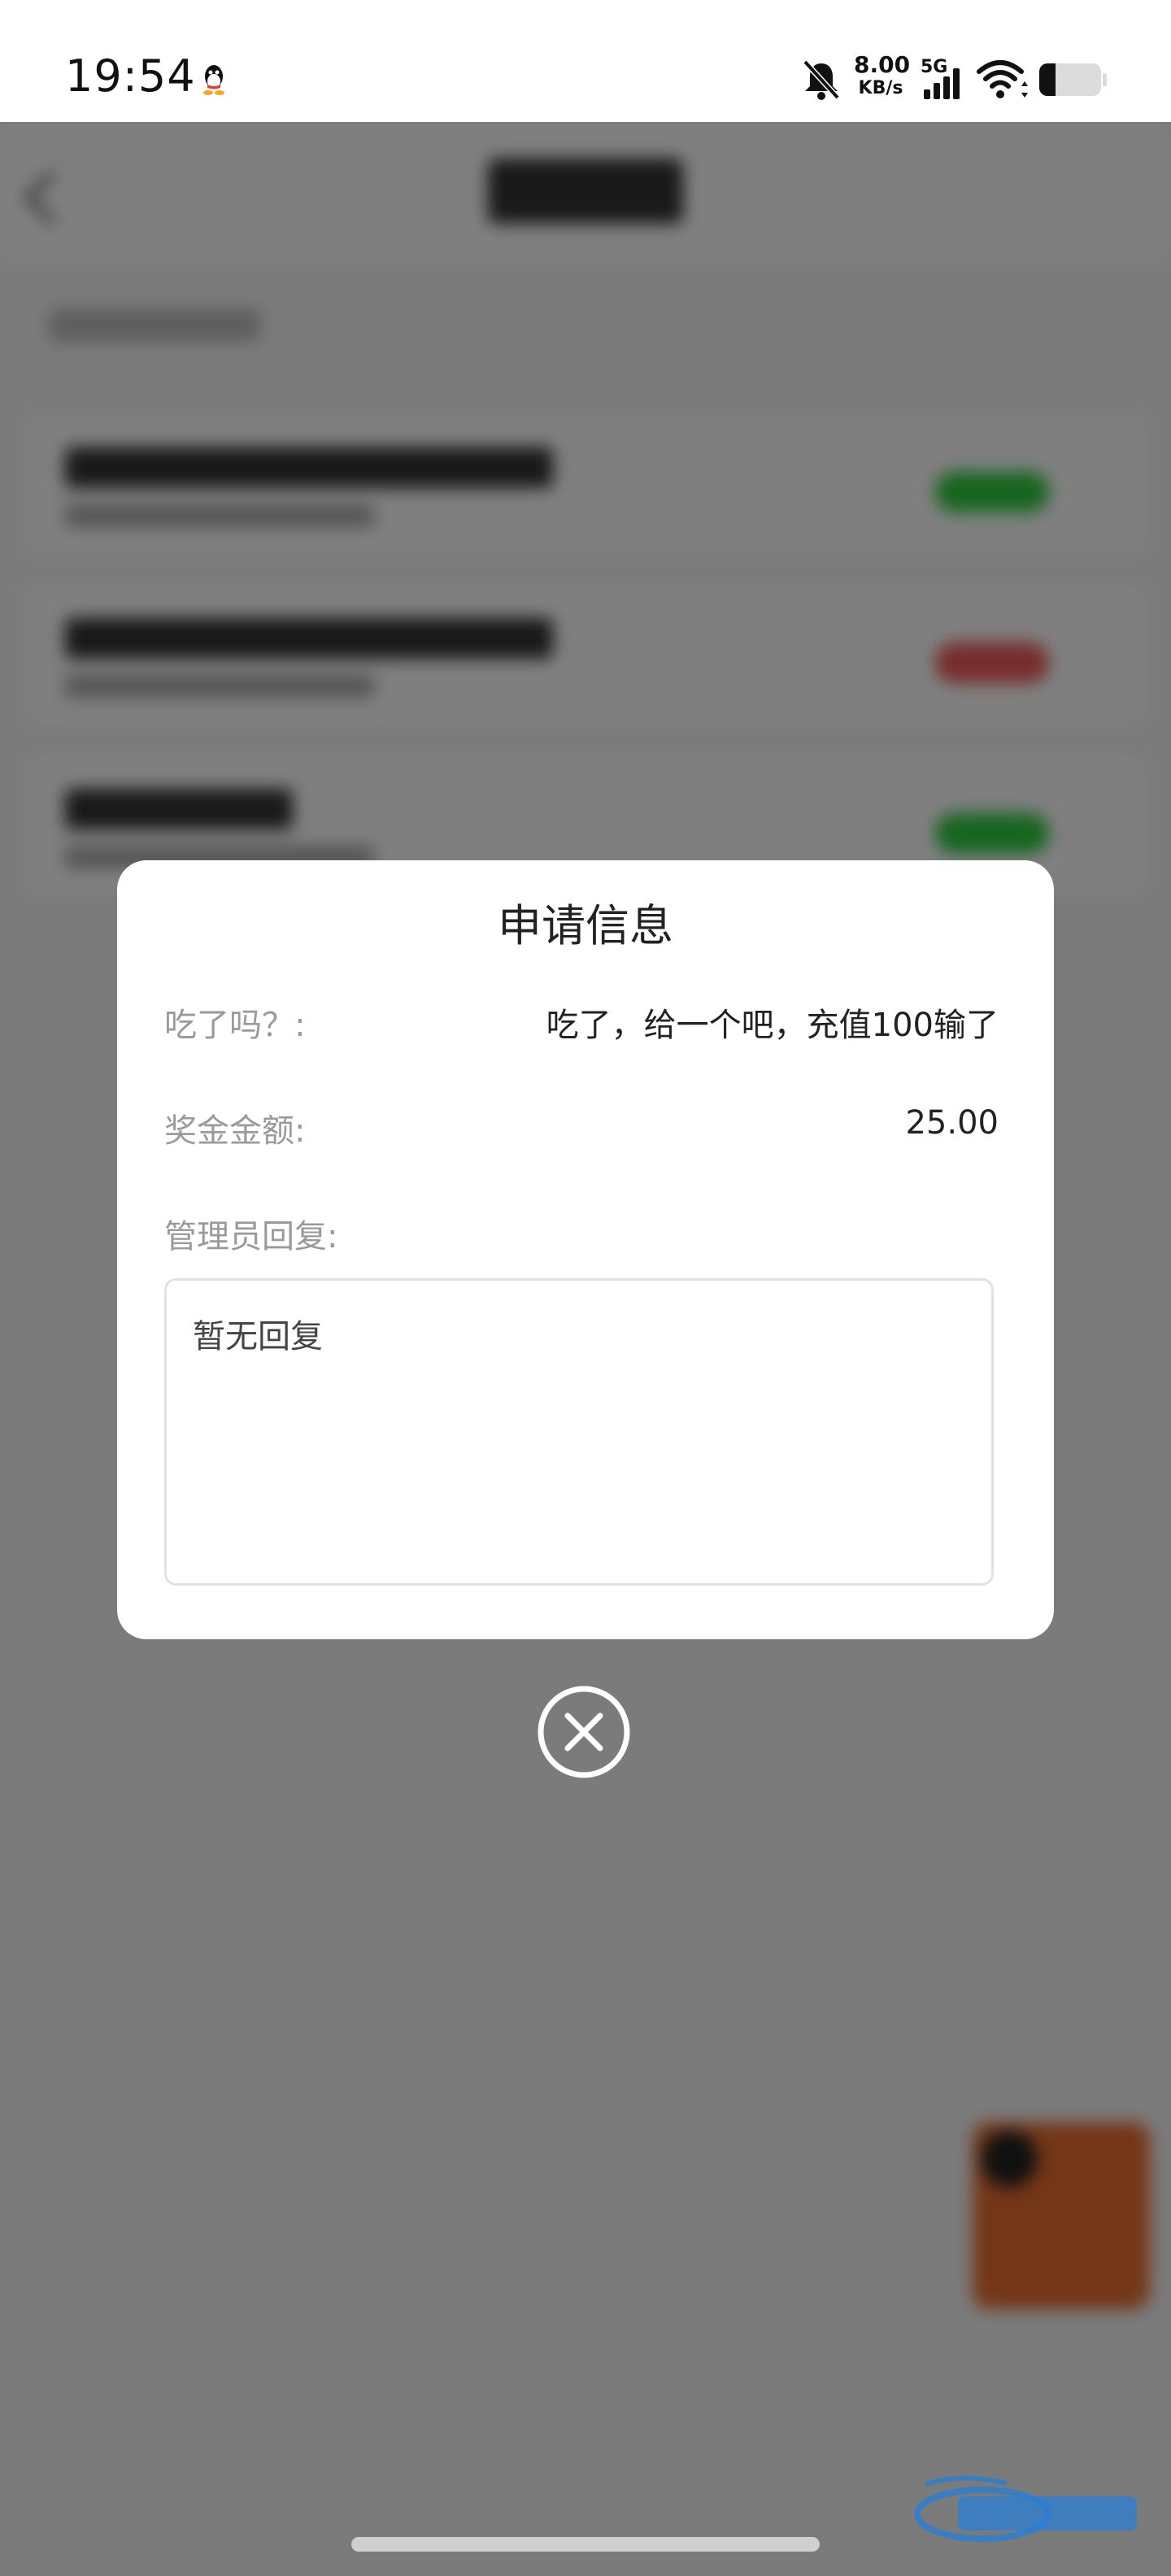 The image size is (1171, 2576). What do you see at coordinates (131, 76) in the screenshot?
I see `status-time: 19:54` at bounding box center [131, 76].